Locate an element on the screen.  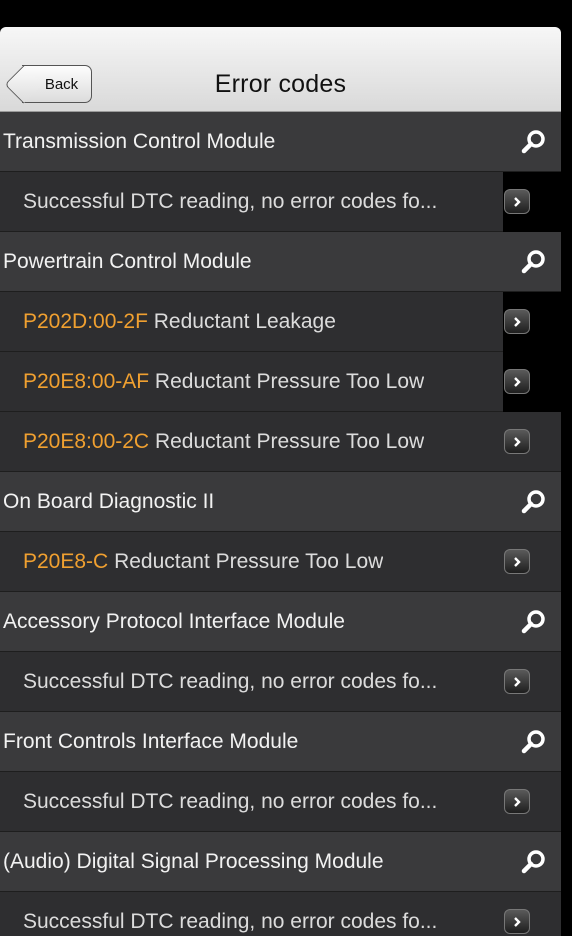
error-code-label: P20E8:00-2C Reductant Pressure Too Low is located at coordinates (223, 442).